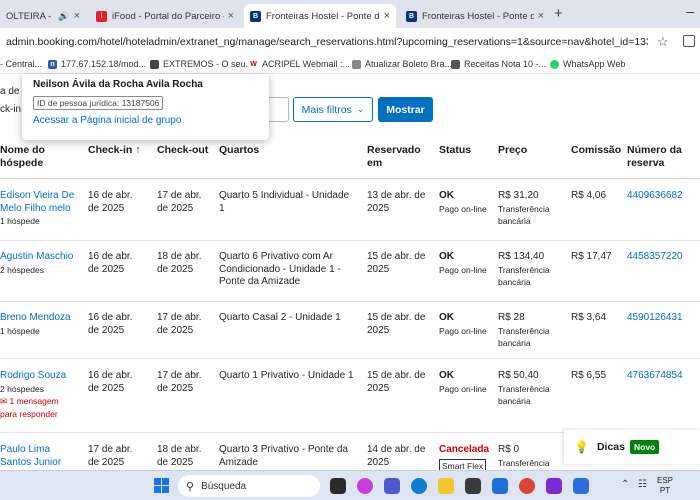  I want to click on room-name: Quarto 5 Individual - Unidade 1, so click(284, 202).